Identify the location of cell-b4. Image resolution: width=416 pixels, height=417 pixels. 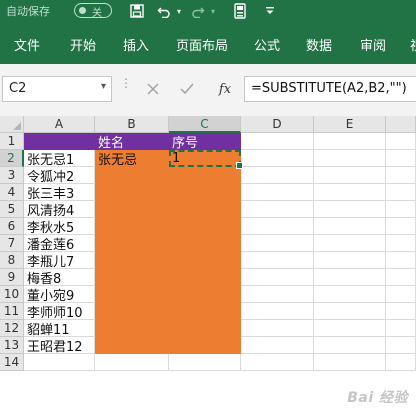
(132, 192).